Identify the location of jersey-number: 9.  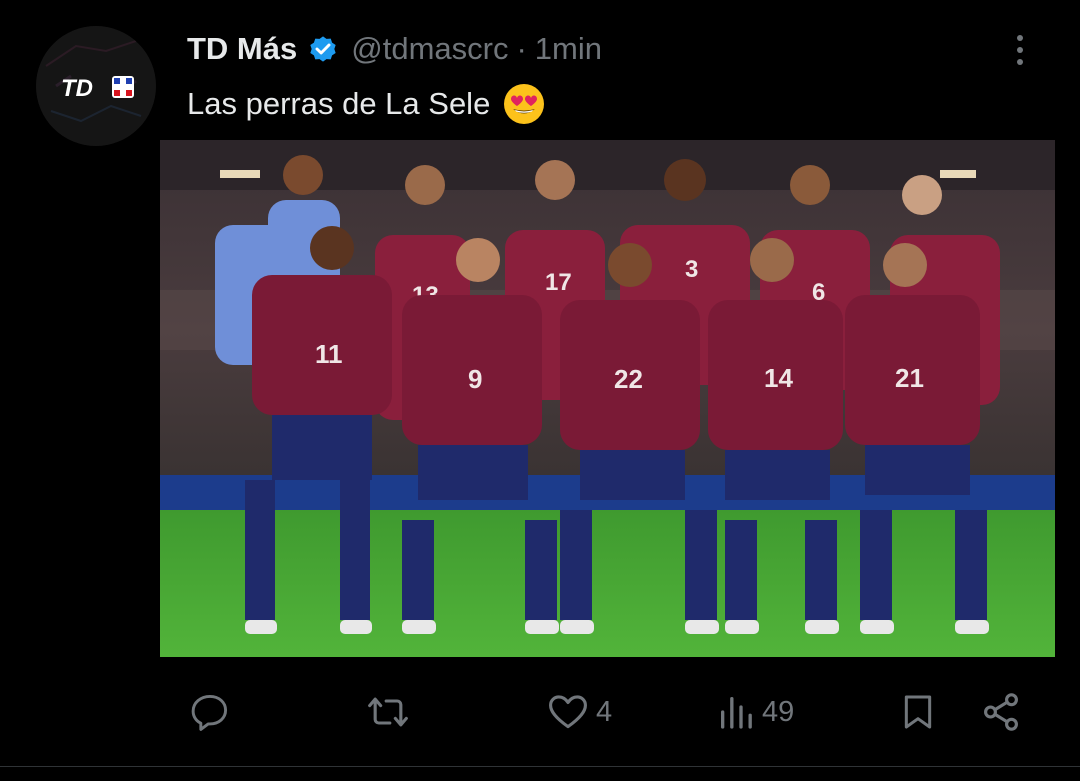
(475, 379).